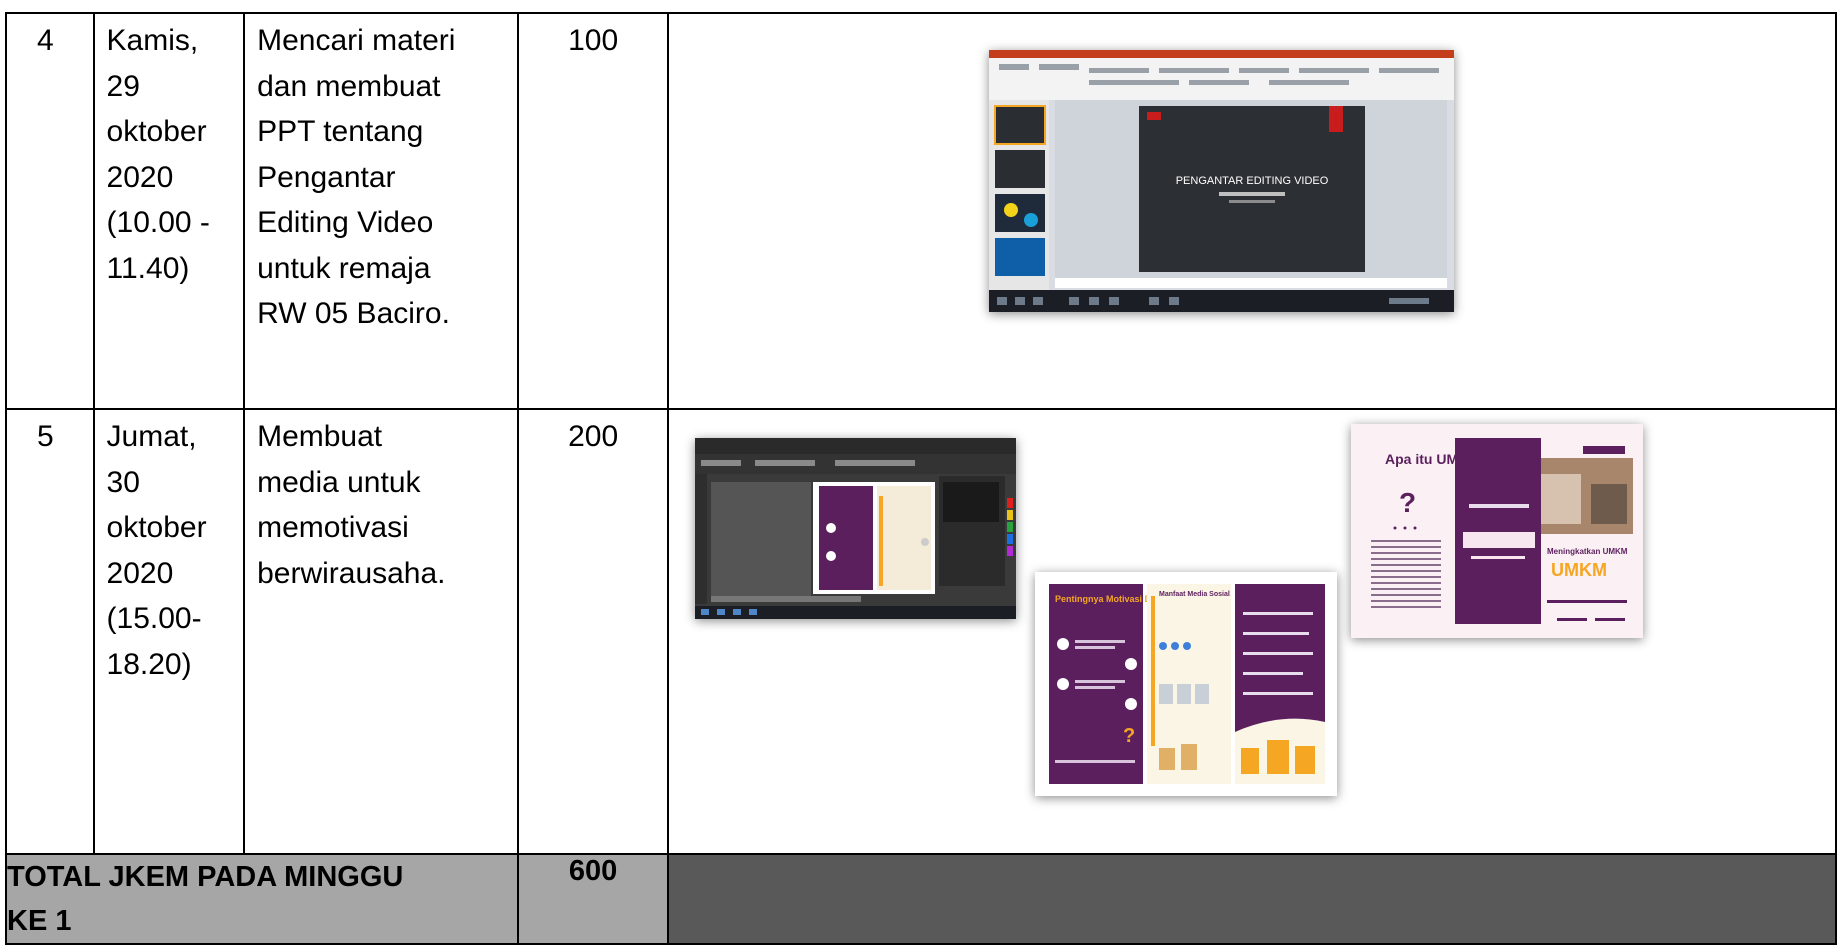  I want to click on date-line: 30, so click(123, 482).